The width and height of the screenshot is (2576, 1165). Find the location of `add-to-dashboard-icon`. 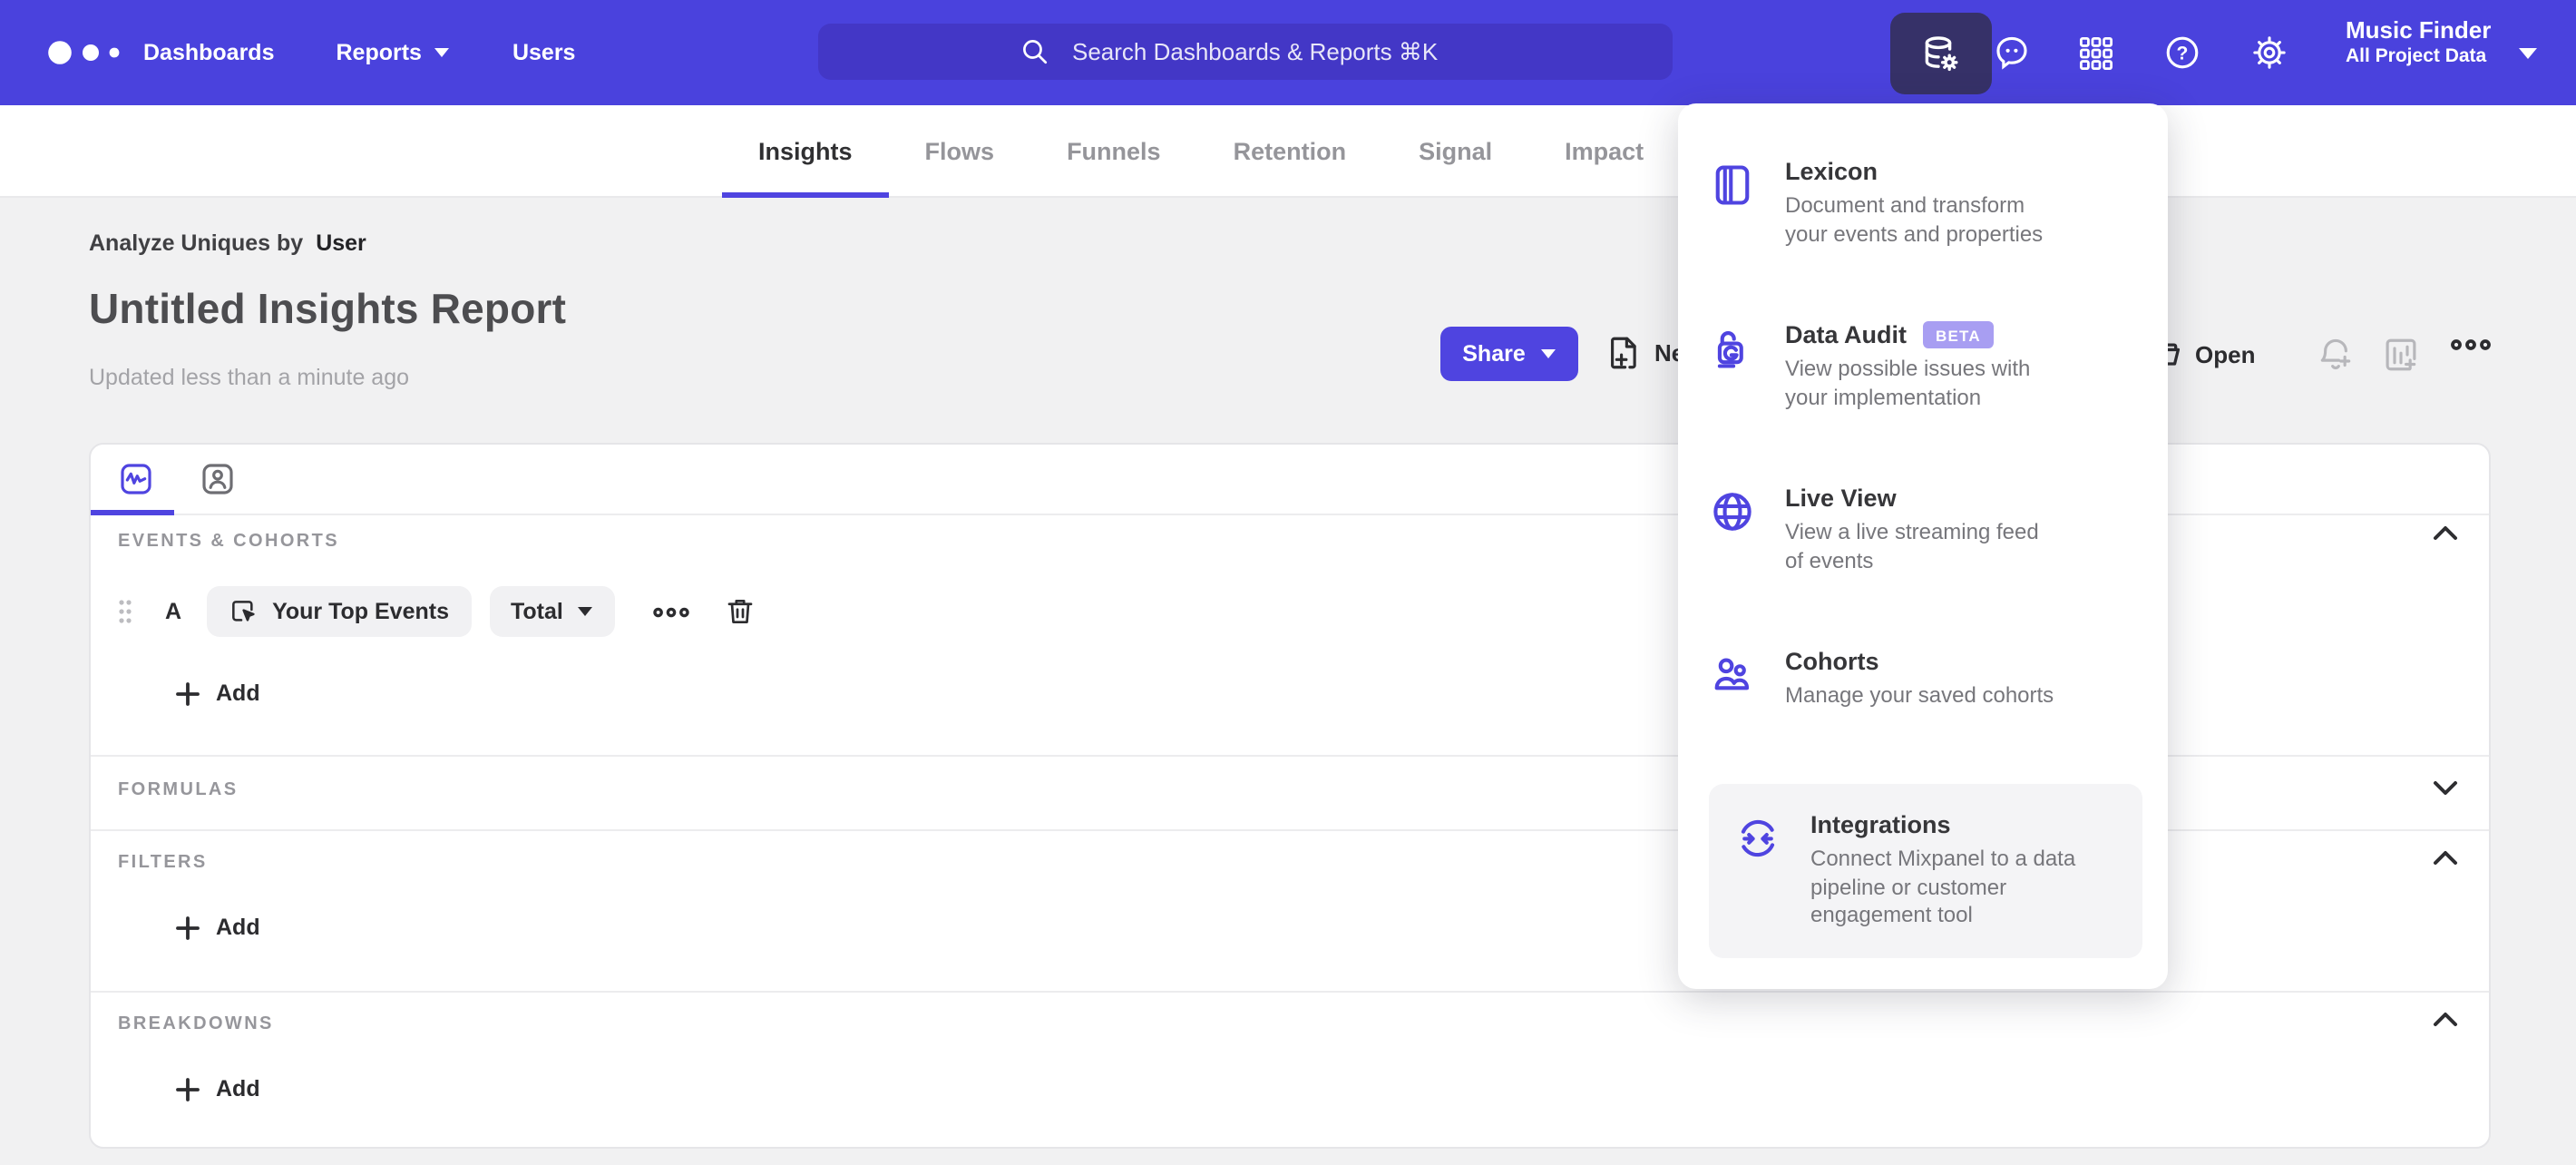

add-to-dashboard-icon is located at coordinates (2401, 354).